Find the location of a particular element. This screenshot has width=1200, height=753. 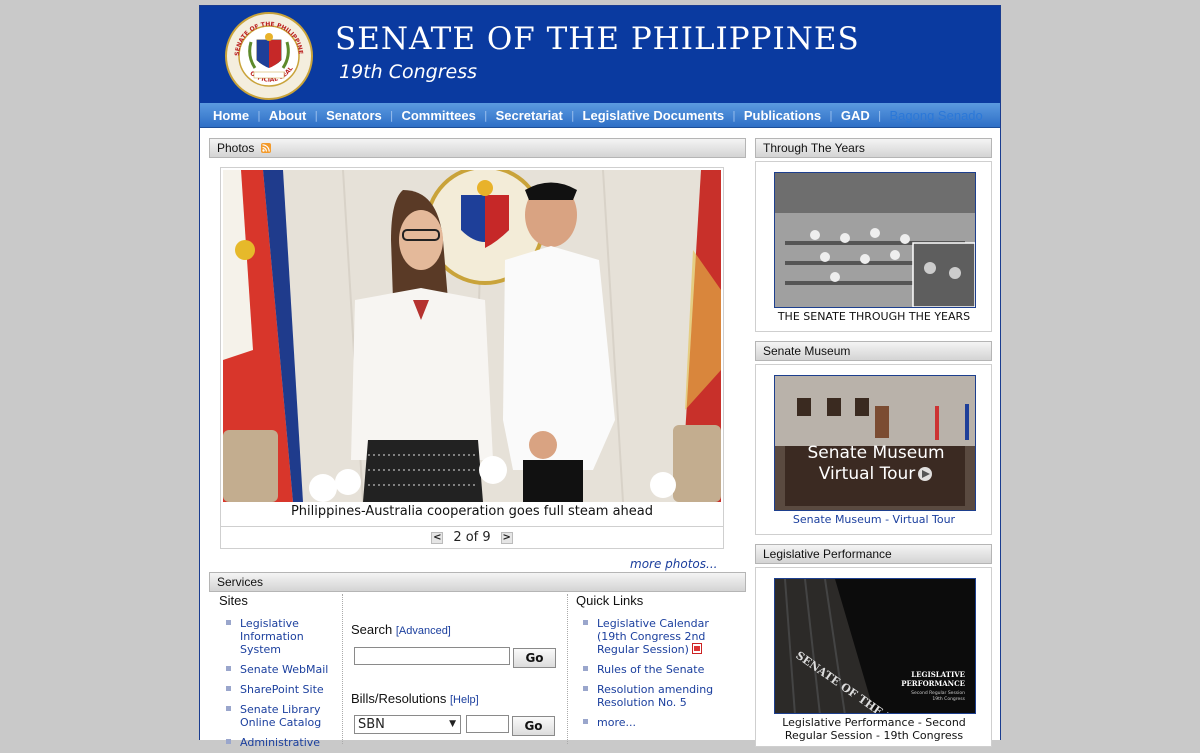

senate-museum-header: Senate Museum is located at coordinates (873, 351).